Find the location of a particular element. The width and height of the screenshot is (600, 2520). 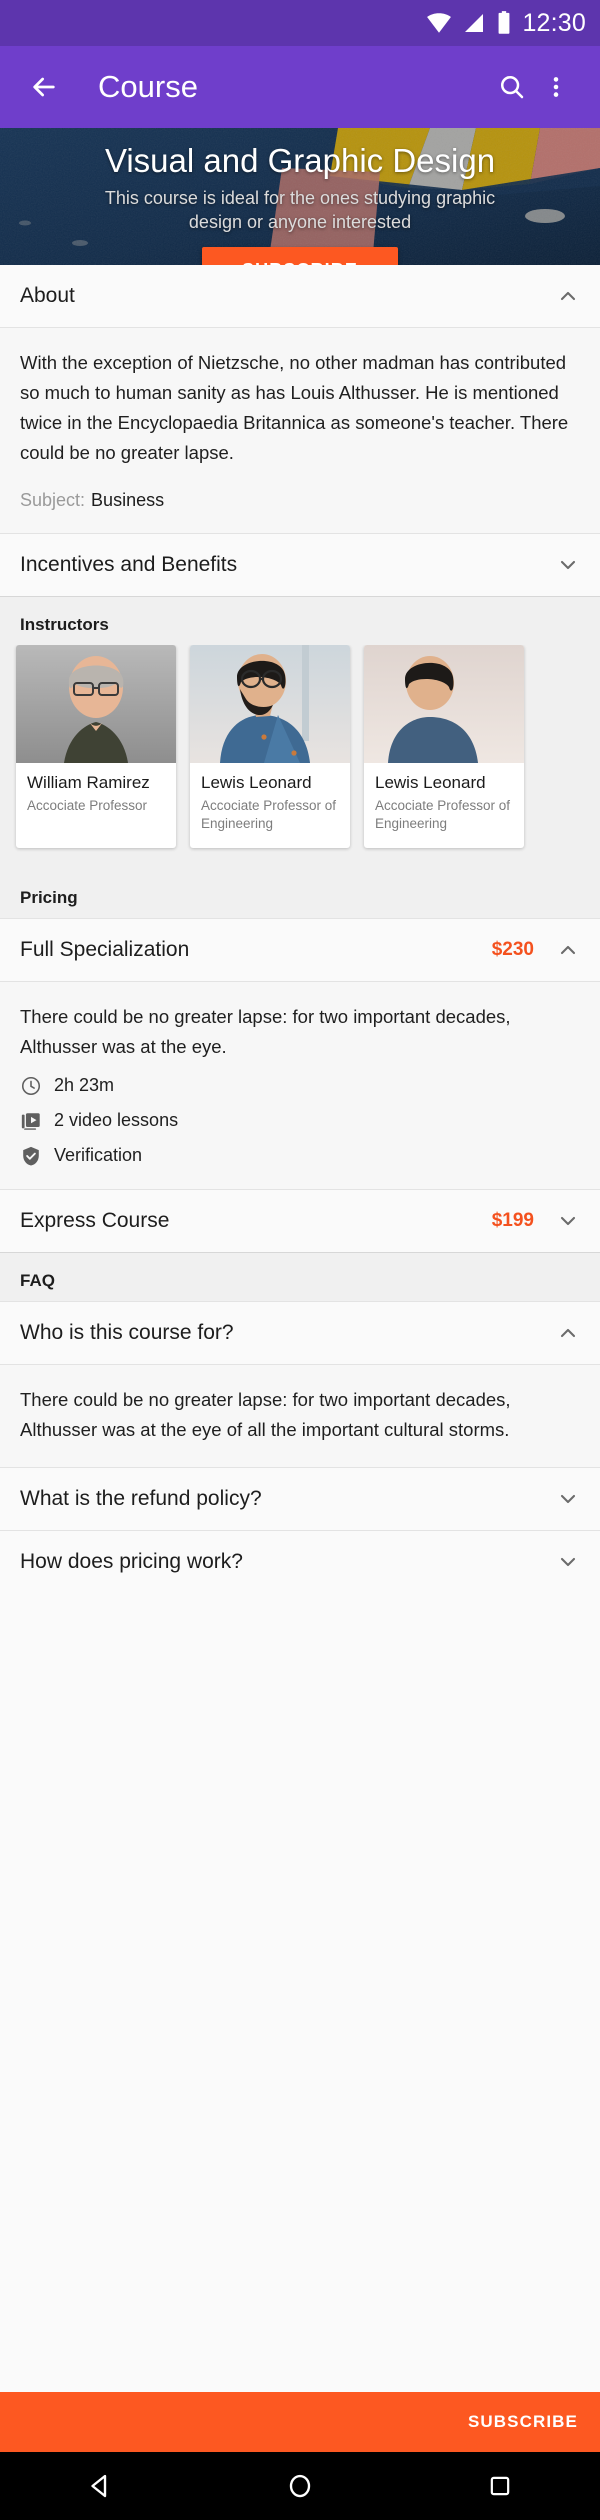

hero-title: Visual and Graphic Design is located at coordinates (300, 160).